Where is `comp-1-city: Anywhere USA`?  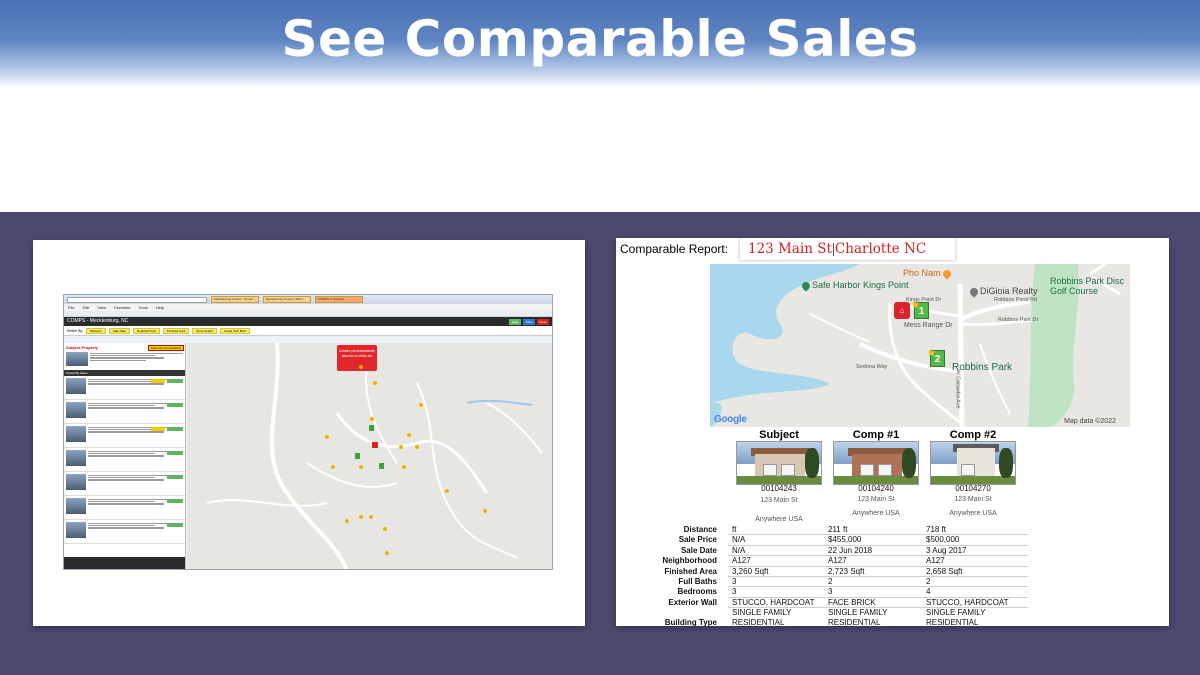 comp-1-city: Anywhere USA is located at coordinates (876, 513).